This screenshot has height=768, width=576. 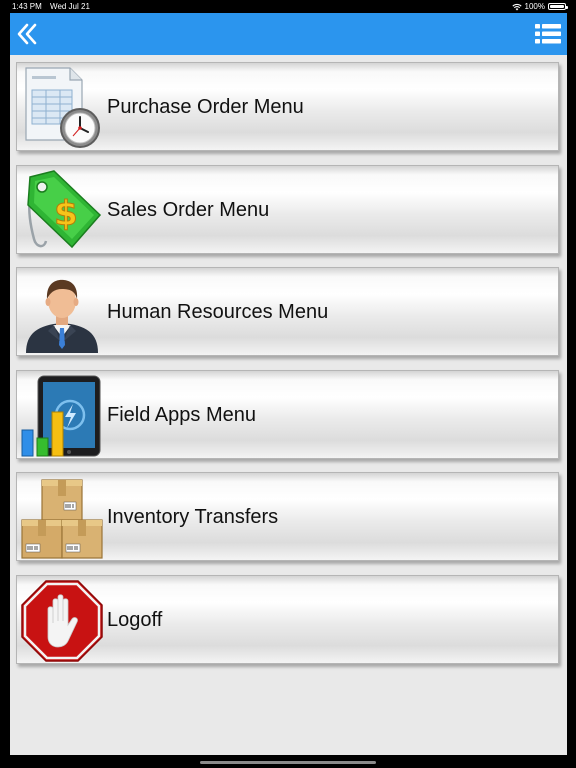 I want to click on stop-hand-icon, so click(x=62, y=621).